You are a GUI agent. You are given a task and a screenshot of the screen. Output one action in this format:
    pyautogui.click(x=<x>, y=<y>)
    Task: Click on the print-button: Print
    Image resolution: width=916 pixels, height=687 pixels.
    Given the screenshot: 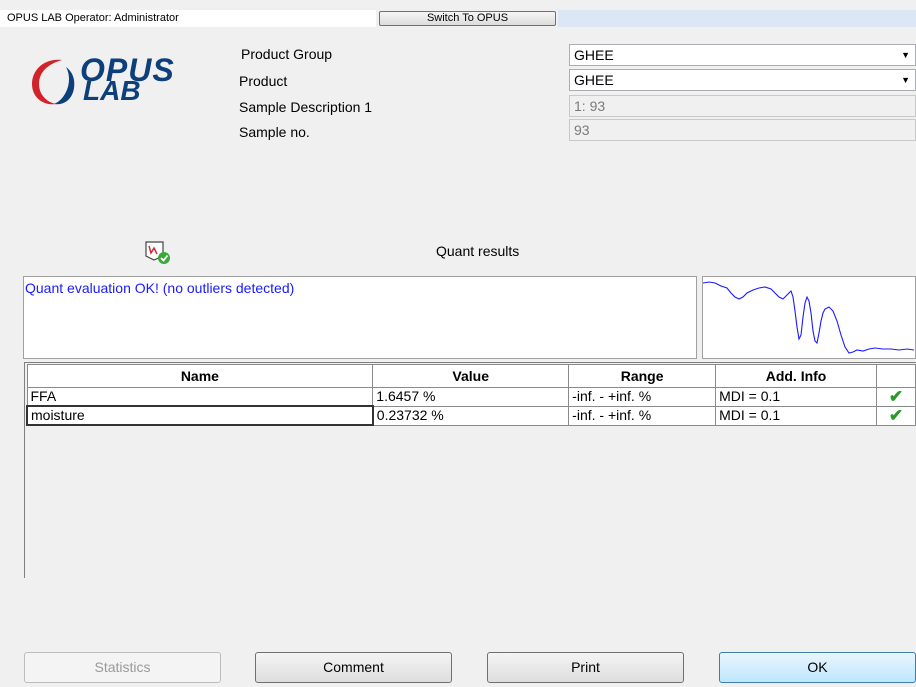 What is the action you would take?
    pyautogui.click(x=585, y=667)
    